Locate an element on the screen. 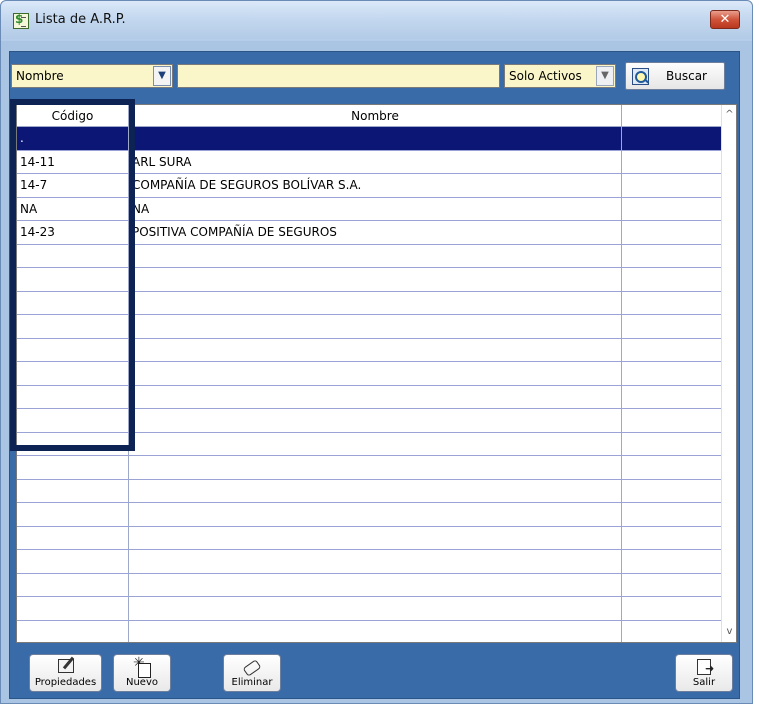 Image resolution: width=759 pixels, height=709 pixels. vertical-scrollbar: ^ v is located at coordinates (728, 373).